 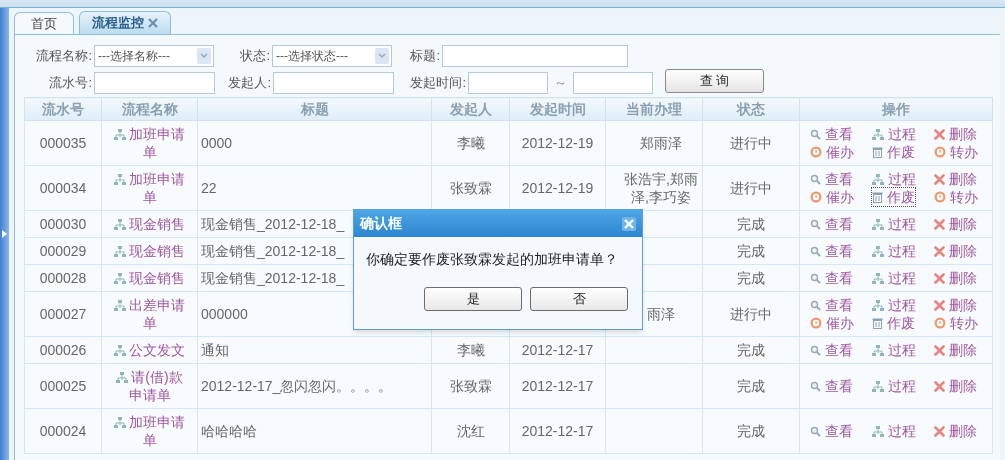 I want to click on side-collapse-bar, so click(x=4, y=234).